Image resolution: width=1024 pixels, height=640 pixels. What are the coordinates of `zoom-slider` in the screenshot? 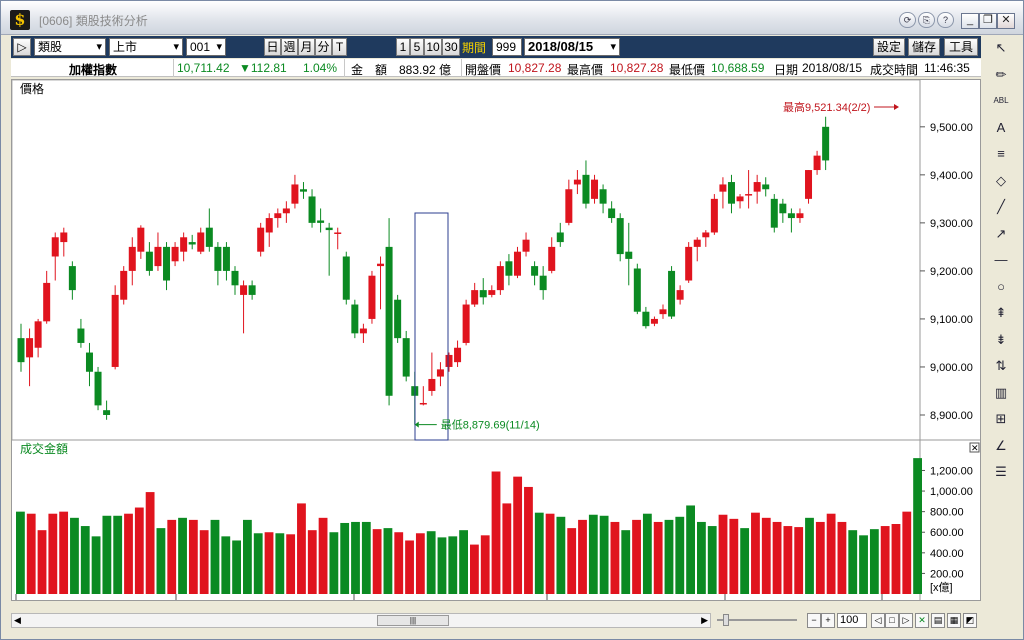 It's located at (757, 620).